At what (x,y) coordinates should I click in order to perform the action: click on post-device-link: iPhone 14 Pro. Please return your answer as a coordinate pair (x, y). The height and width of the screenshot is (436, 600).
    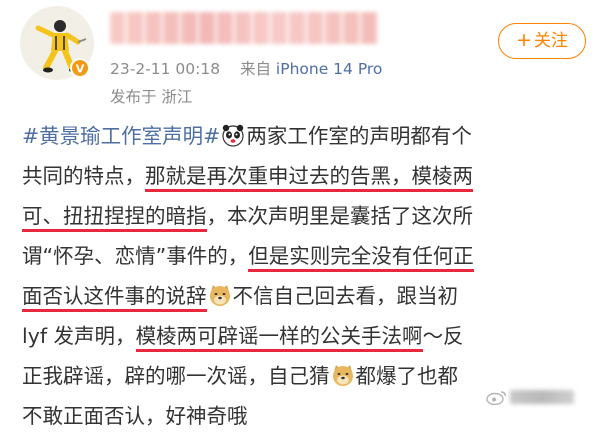
    Looking at the image, I should click on (329, 69).